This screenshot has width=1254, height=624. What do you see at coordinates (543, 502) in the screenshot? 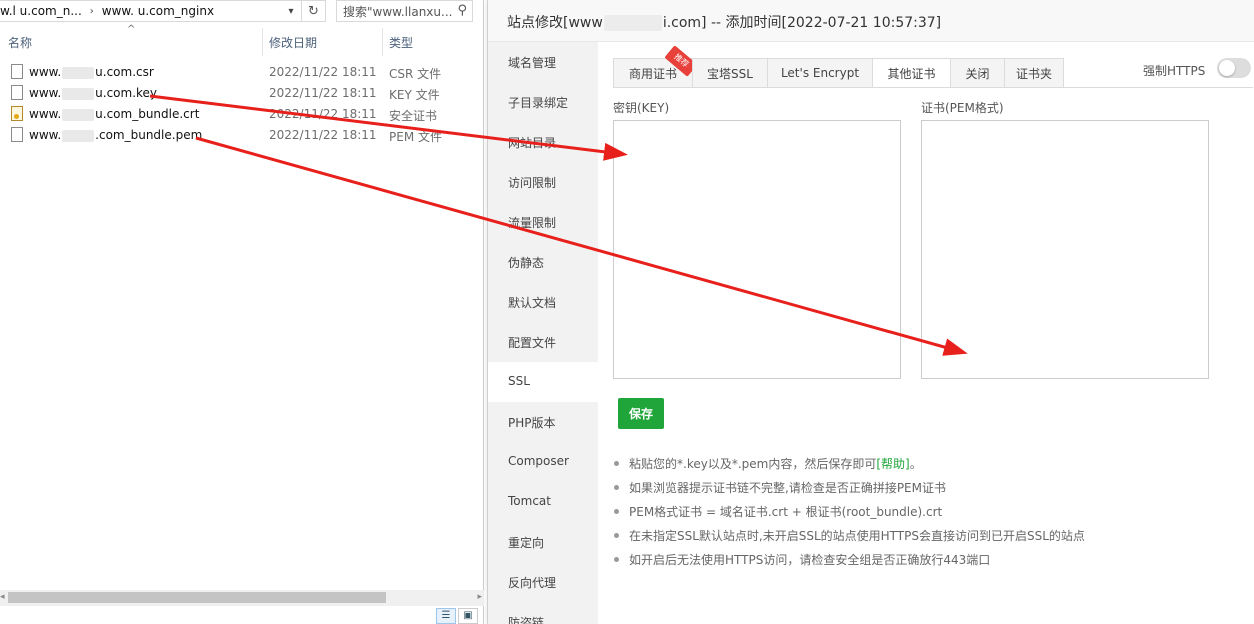
I see `nav-item: Tomcat` at bounding box center [543, 502].